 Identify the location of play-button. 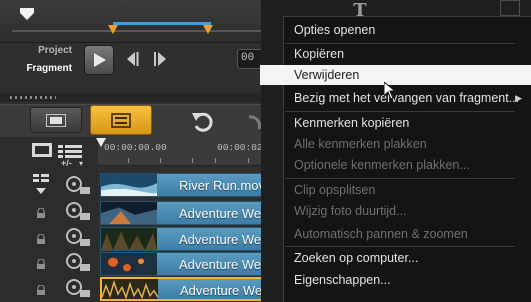
(99, 60).